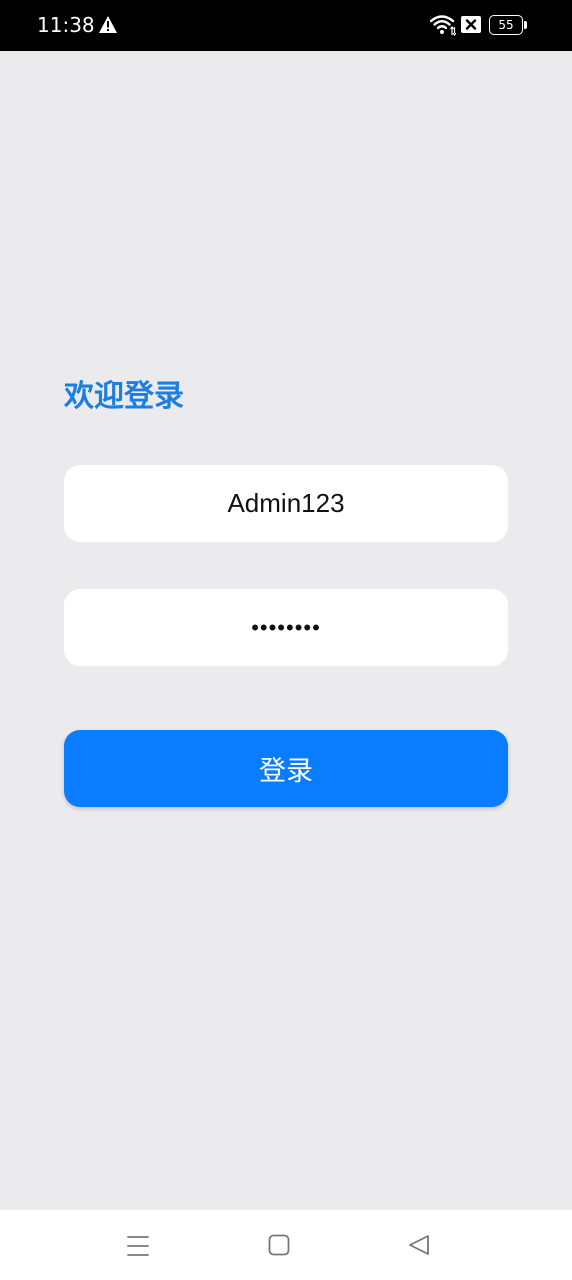 The height and width of the screenshot is (1280, 572). I want to click on navigation-bar, so click(286, 1245).